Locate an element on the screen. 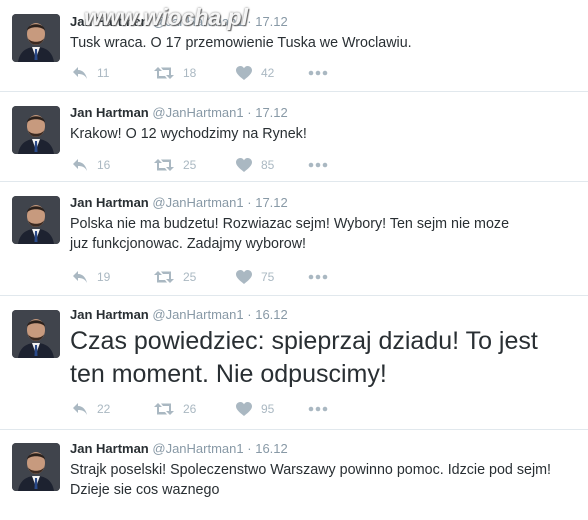 Image resolution: width=588 pixels, height=520 pixels. like-button: 75 is located at coordinates (272, 277).